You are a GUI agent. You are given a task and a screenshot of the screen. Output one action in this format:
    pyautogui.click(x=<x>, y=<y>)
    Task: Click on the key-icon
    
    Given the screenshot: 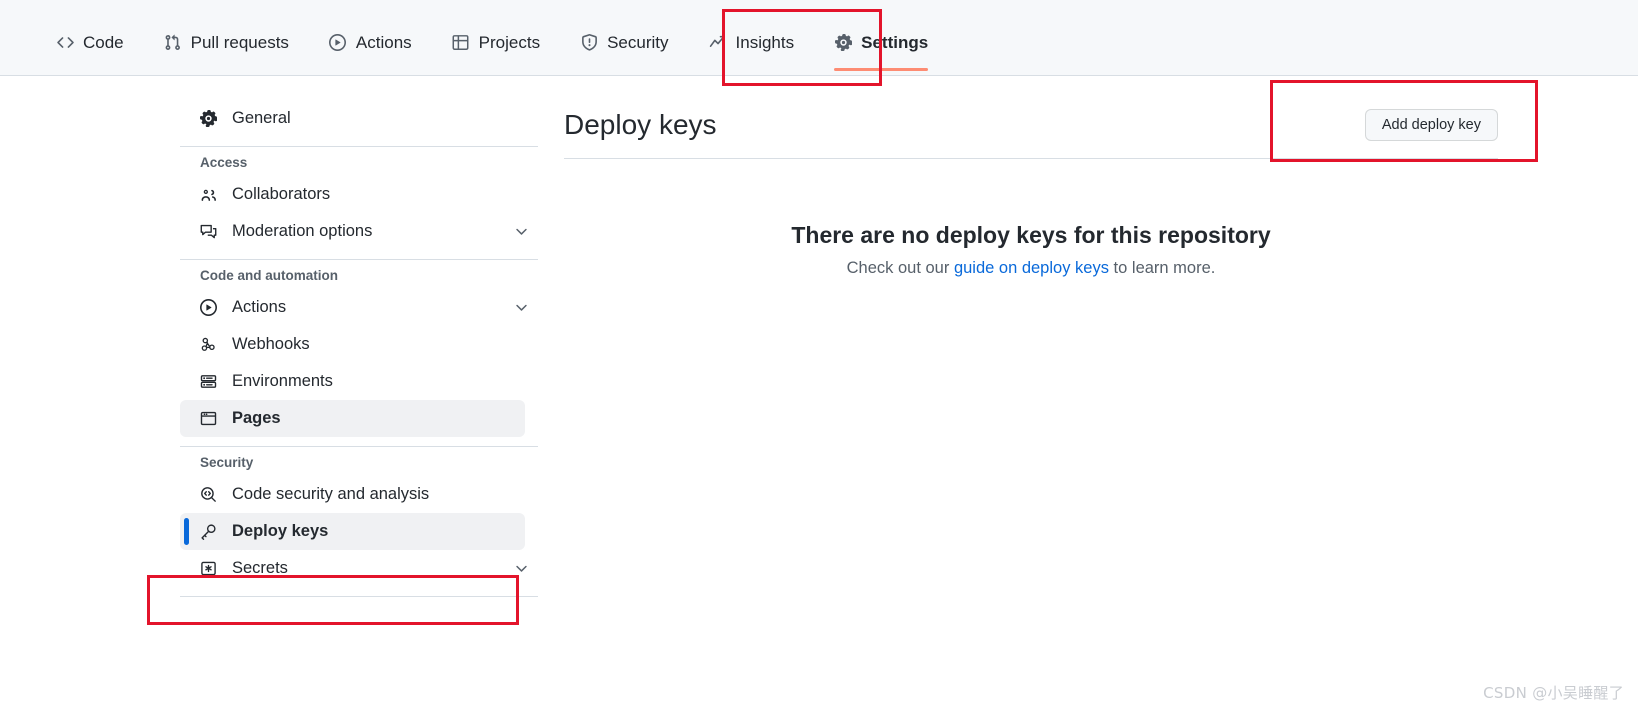 What is the action you would take?
    pyautogui.click(x=210, y=531)
    